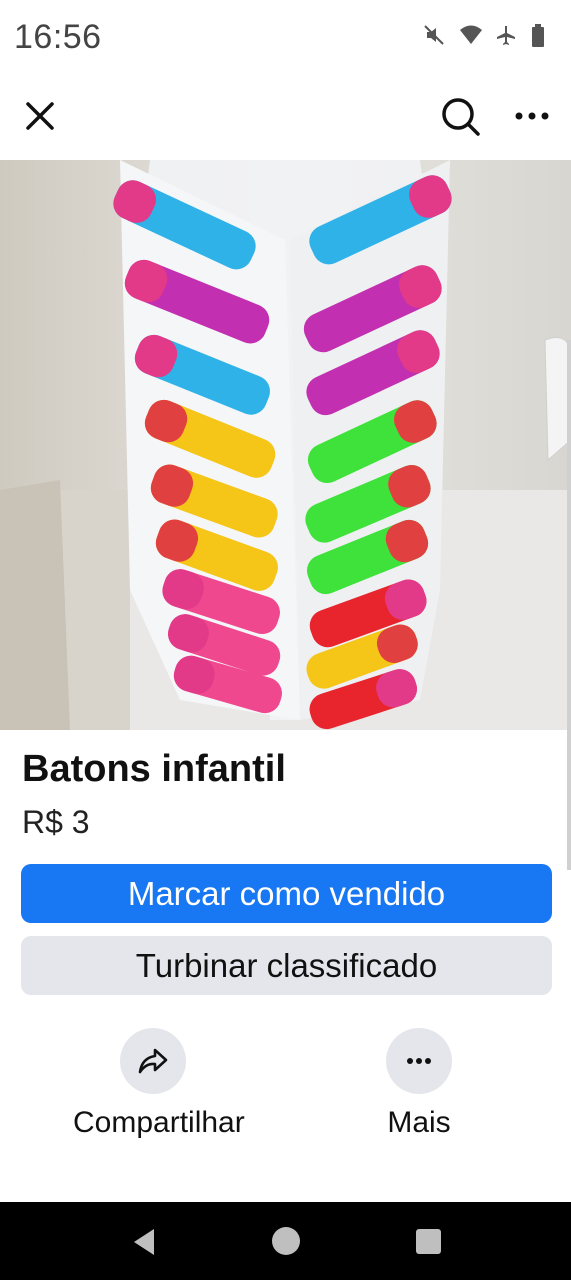 The image size is (571, 1280). Describe the element at coordinates (506, 35) in the screenshot. I see `airplane-mode-icon` at that location.